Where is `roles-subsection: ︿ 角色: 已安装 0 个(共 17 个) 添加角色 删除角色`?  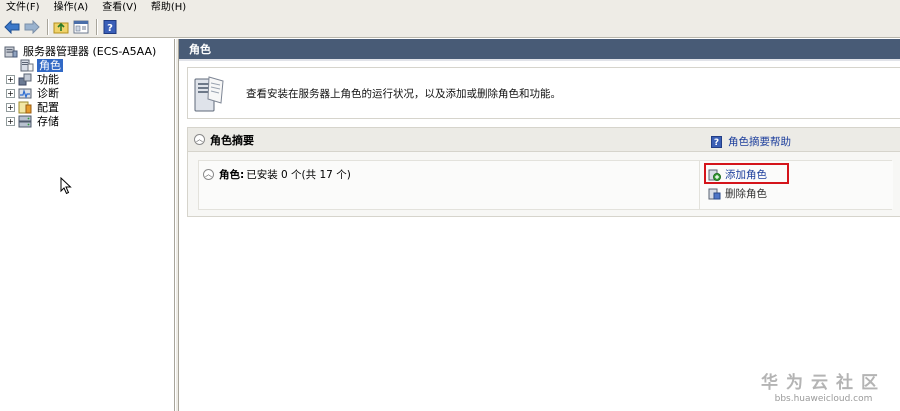
roles-subsection: ︿ 角色: 已安装 0 个(共 17 个) 添加角色 删除角色 is located at coordinates (545, 185).